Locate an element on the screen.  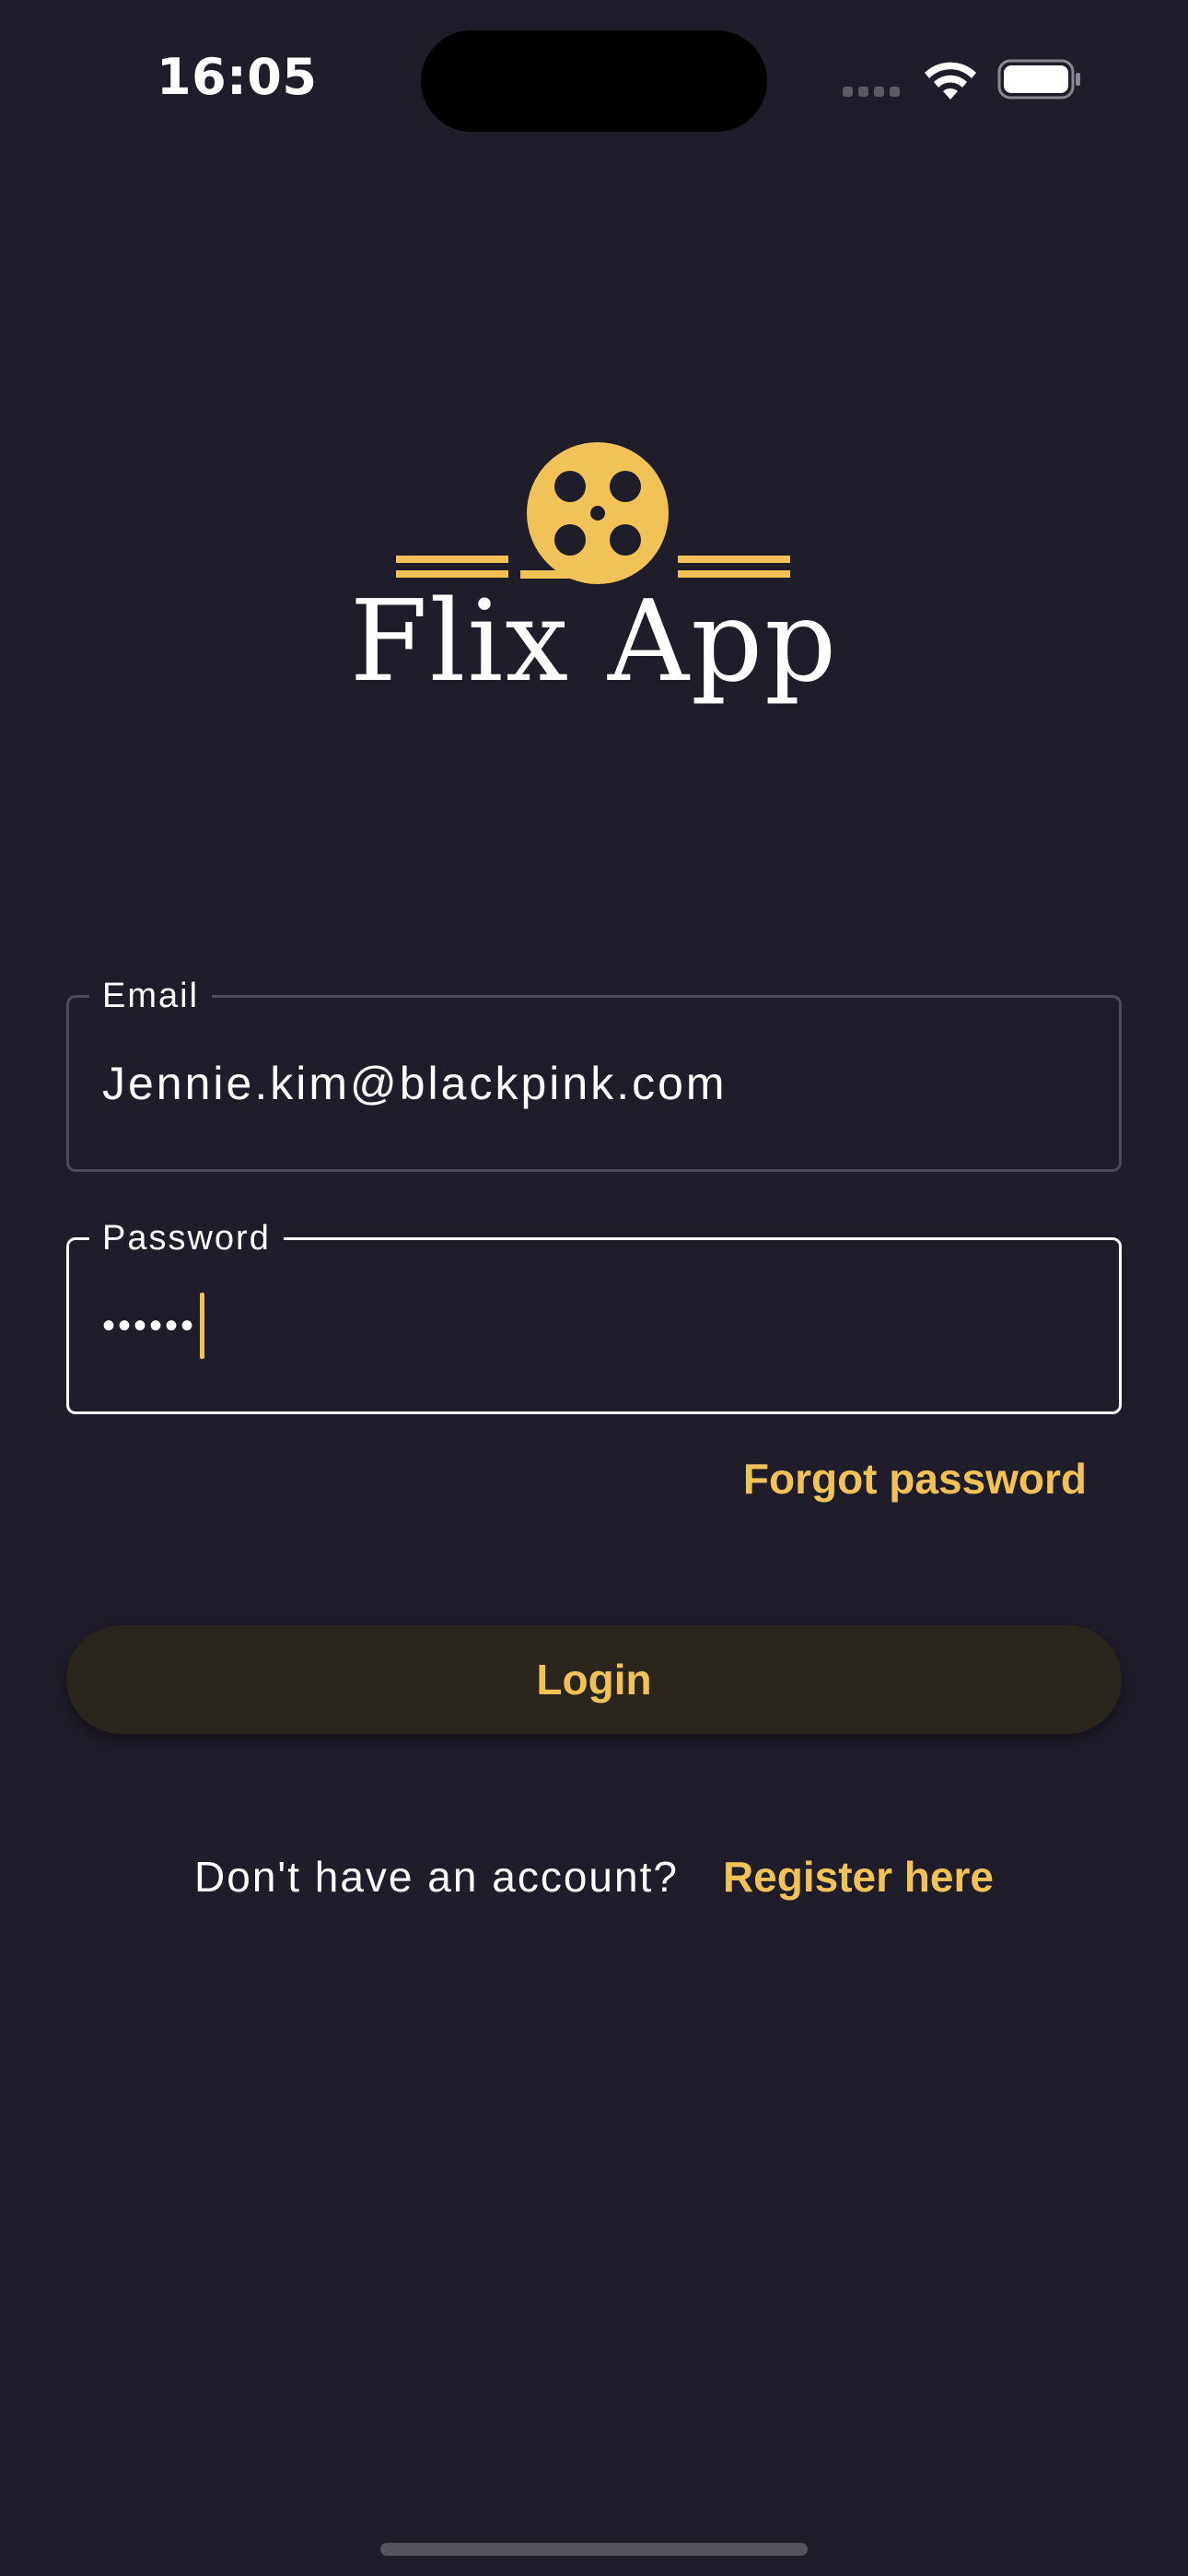
email-value: Jennie.kim@blackpink.com is located at coordinates (415, 1083).